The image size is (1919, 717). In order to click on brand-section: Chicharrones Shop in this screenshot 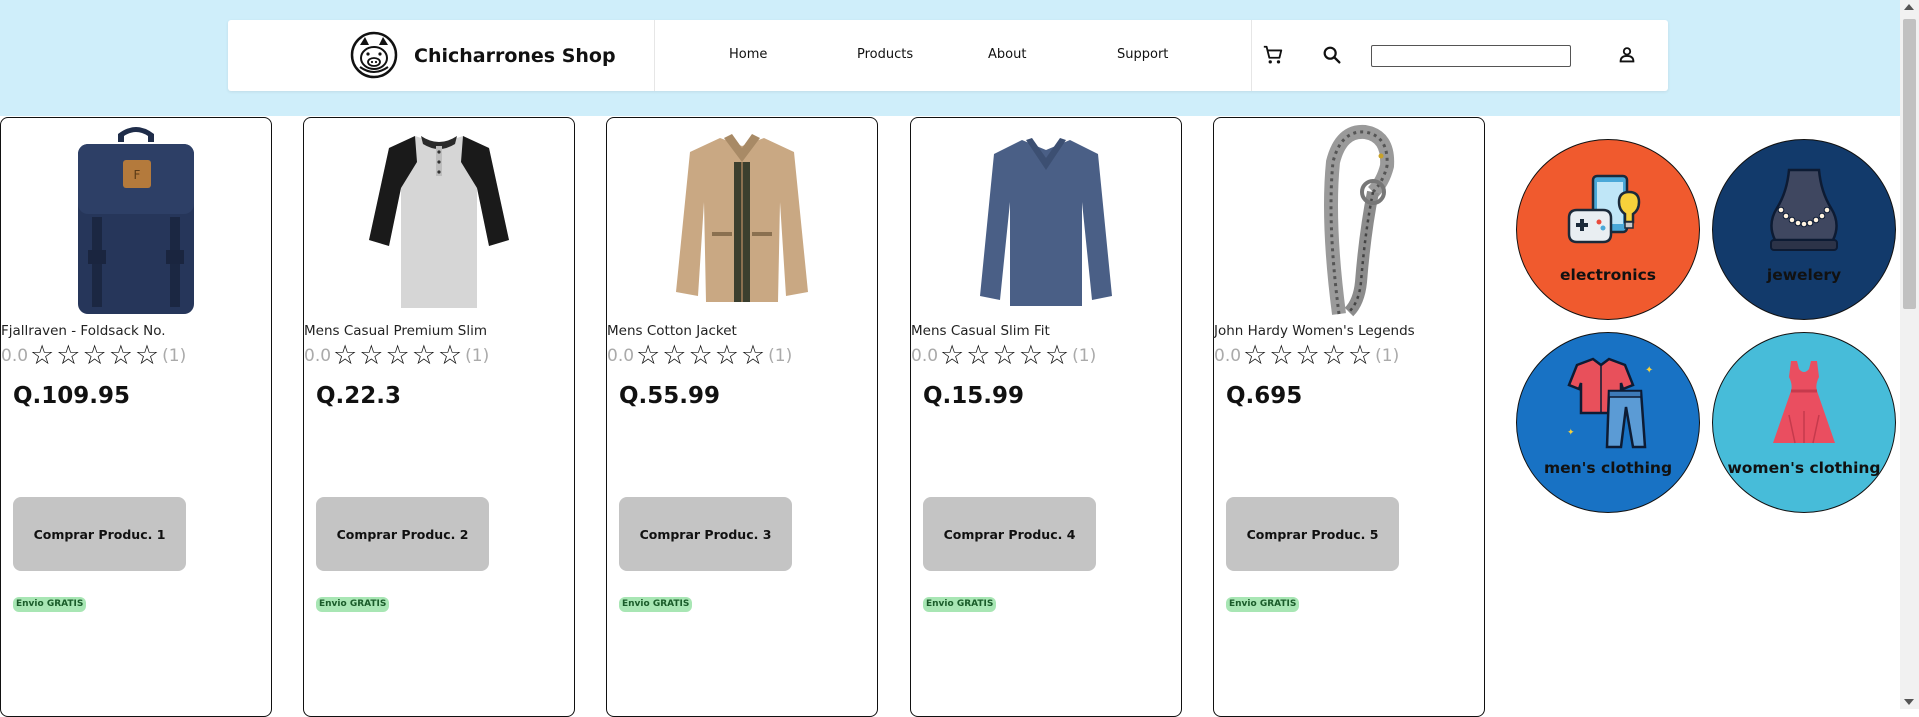, I will do `click(446, 55)`.